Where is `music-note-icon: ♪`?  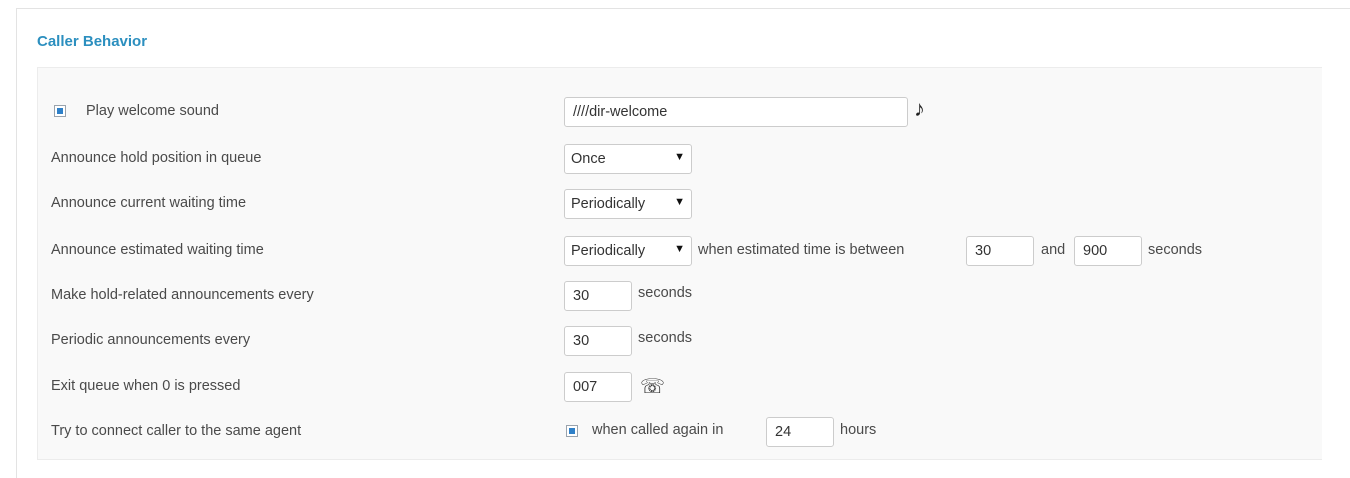 music-note-icon: ♪ is located at coordinates (919, 109).